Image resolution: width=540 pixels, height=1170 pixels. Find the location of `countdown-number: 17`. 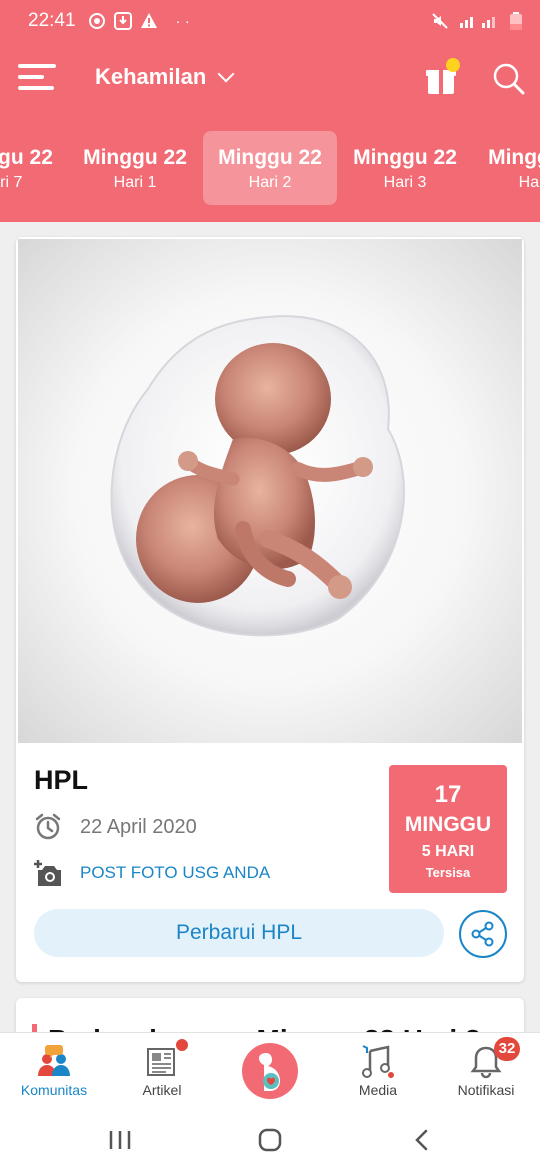

countdown-number: 17 is located at coordinates (448, 794).